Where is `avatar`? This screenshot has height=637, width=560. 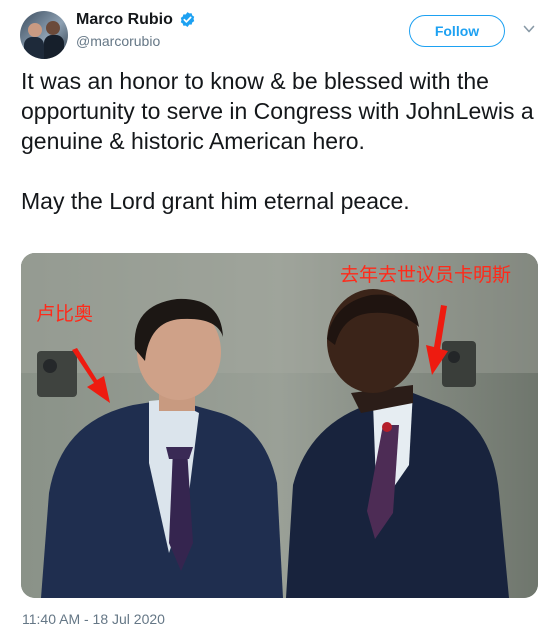
avatar is located at coordinates (44, 35).